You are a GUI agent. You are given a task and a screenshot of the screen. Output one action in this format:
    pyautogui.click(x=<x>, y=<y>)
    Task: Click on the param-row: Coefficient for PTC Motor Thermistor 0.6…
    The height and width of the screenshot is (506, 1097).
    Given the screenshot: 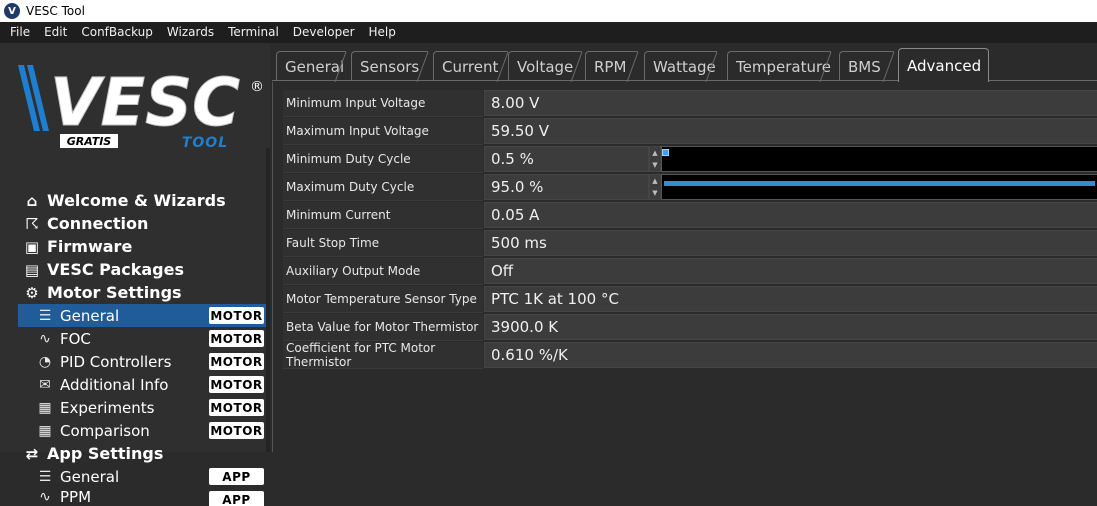 What is the action you would take?
    pyautogui.click(x=690, y=355)
    